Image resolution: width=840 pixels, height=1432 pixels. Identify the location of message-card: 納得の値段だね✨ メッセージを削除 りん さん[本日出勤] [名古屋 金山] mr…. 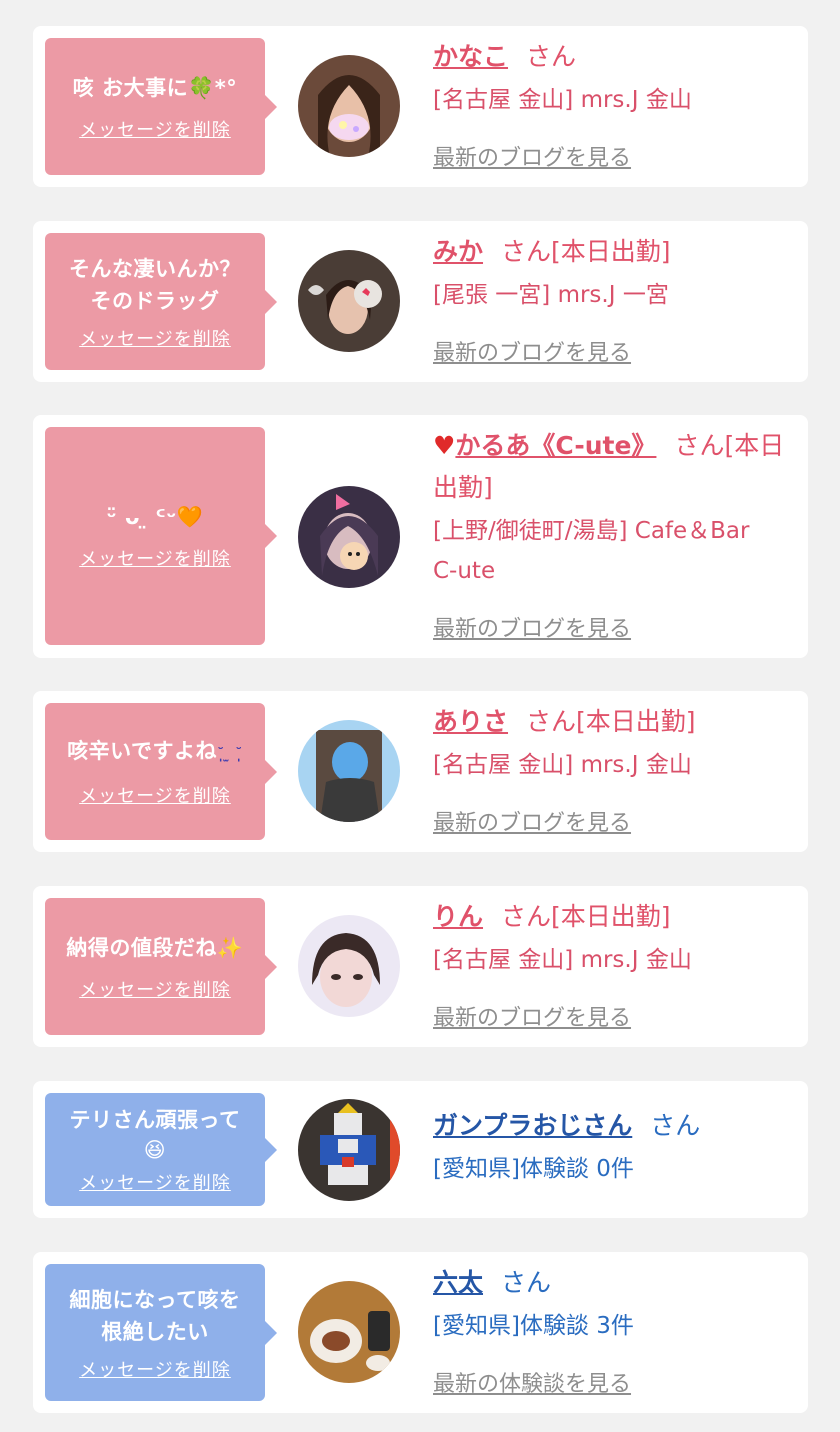
(420, 966).